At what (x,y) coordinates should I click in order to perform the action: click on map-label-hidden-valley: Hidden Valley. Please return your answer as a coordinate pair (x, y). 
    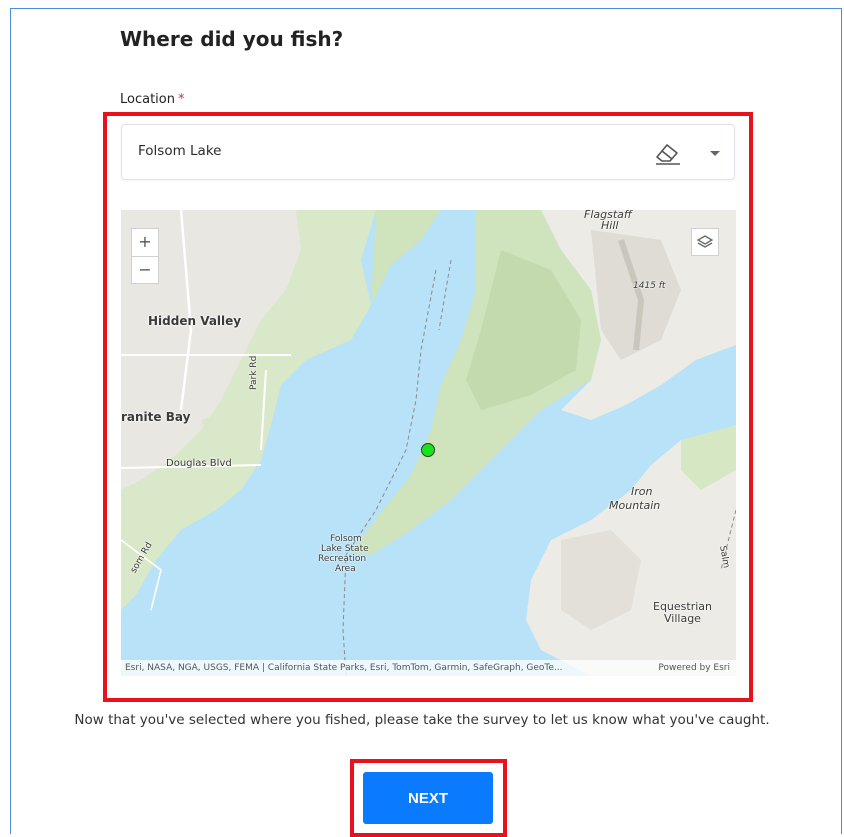
    Looking at the image, I should click on (195, 321).